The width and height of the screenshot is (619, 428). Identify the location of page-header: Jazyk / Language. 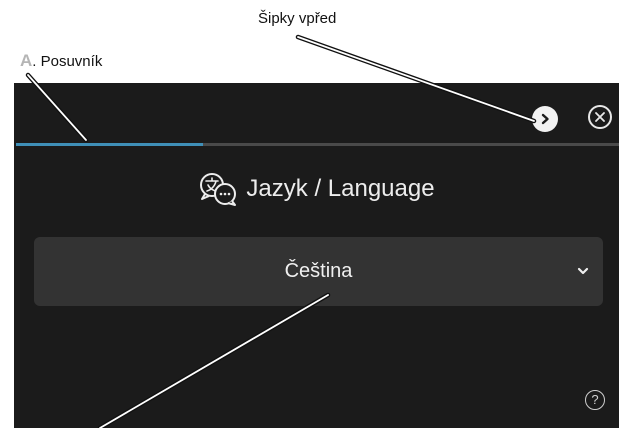
(316, 189).